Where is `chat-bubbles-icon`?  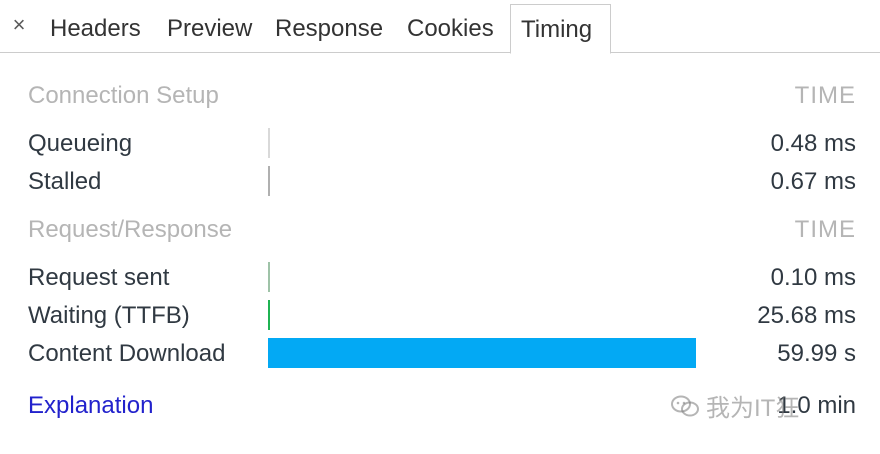 chat-bubbles-icon is located at coordinates (685, 405).